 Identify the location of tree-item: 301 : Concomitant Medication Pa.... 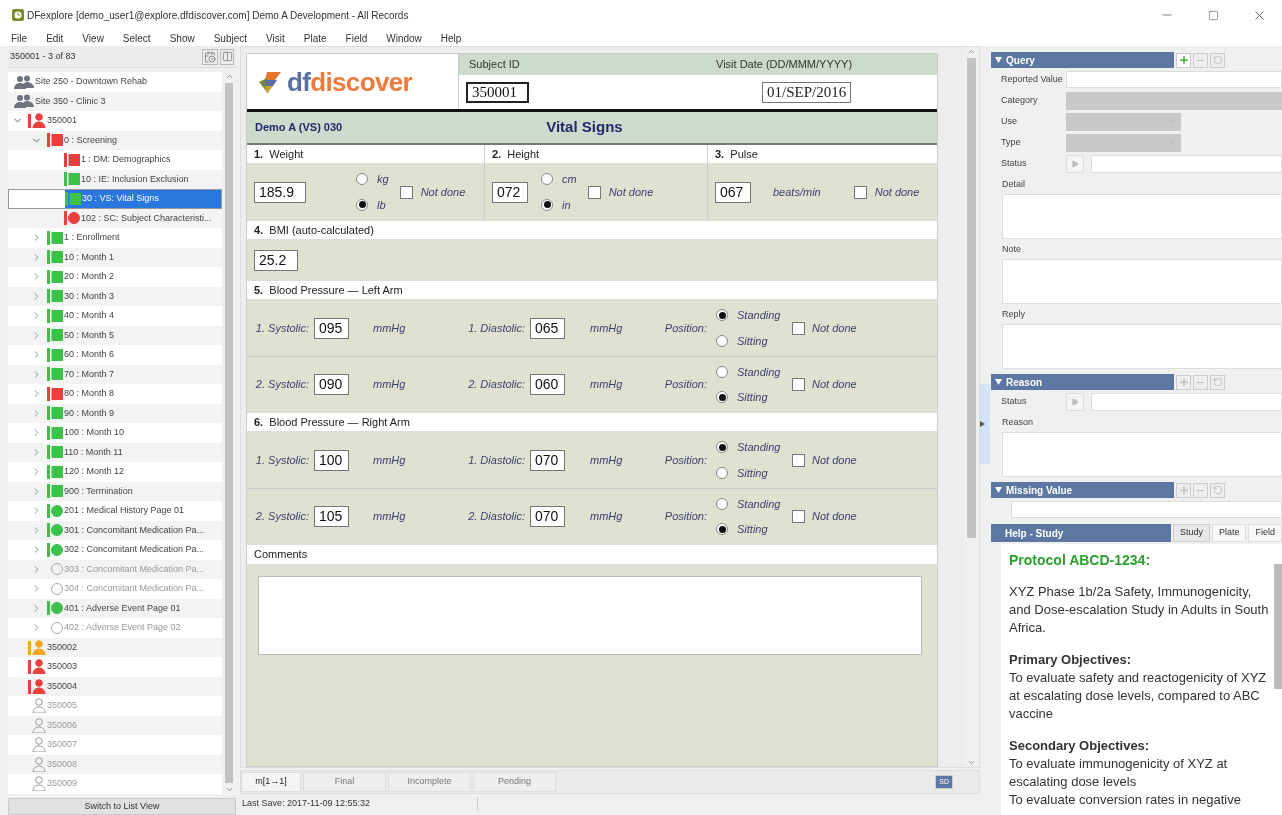
(134, 530).